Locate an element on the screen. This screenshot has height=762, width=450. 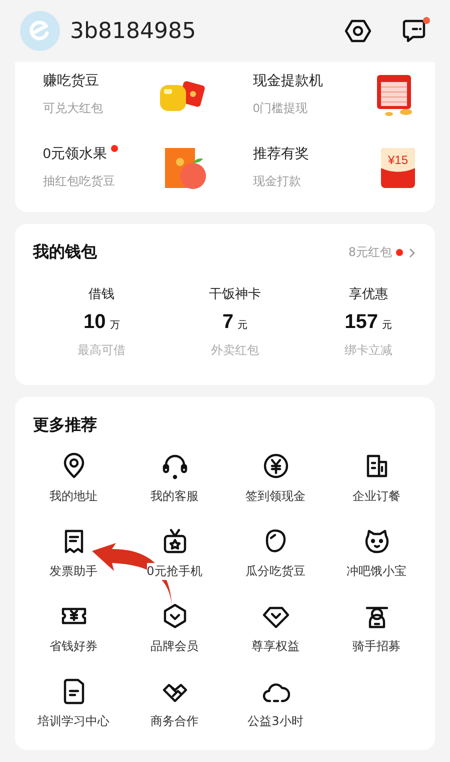
shortcut-label: 0元抢手机 is located at coordinates (174, 571).